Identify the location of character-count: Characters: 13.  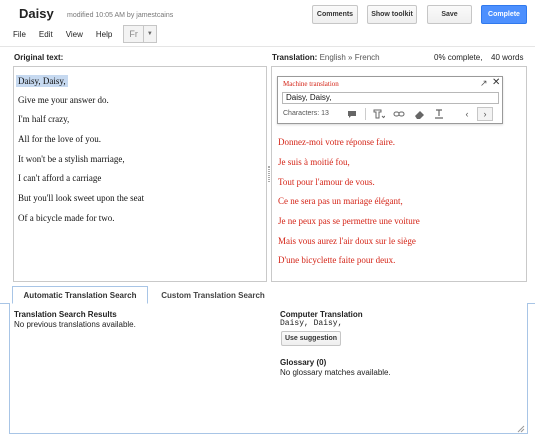
(306, 113).